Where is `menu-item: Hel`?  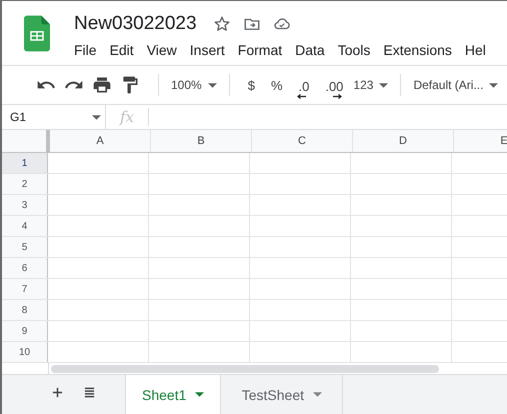
menu-item: Hel is located at coordinates (475, 50).